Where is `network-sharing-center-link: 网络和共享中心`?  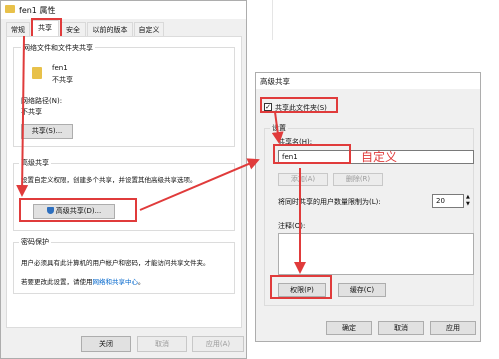
network-sharing-center-link: 网络和共享中心 is located at coordinates (116, 282).